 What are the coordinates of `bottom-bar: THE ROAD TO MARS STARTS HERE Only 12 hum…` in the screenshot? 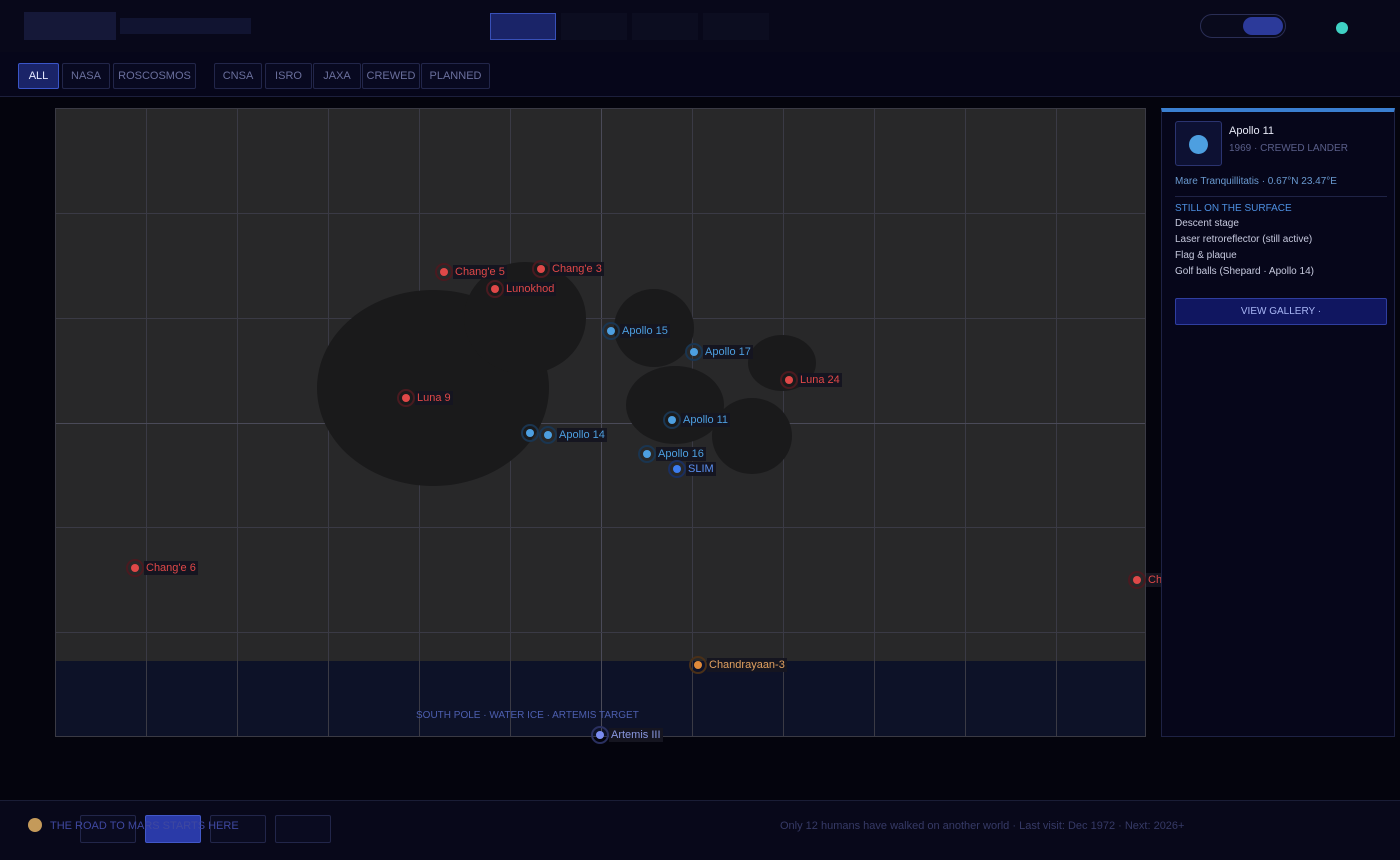 It's located at (700, 830).